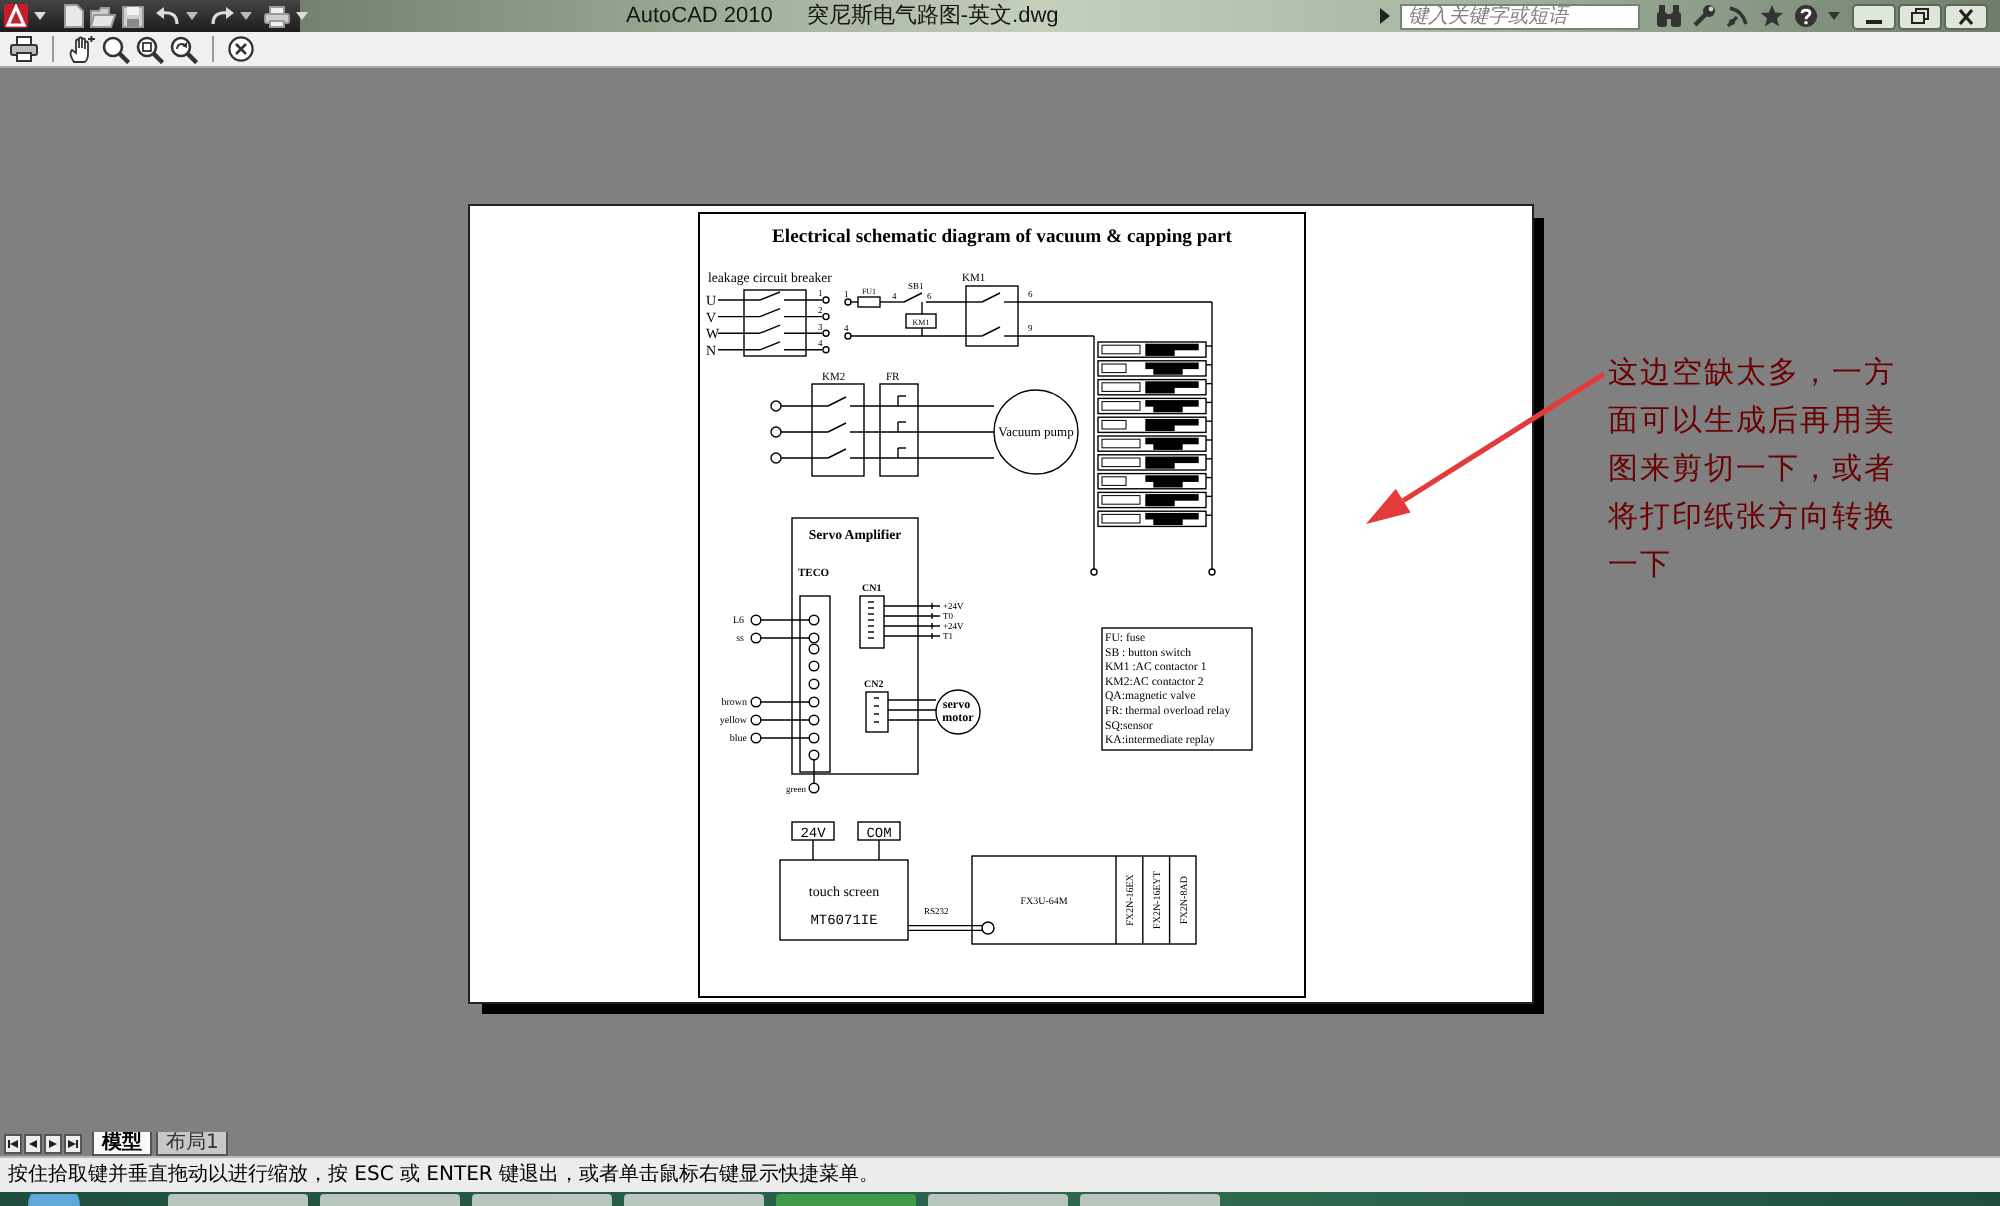  I want to click on redo-icon, so click(222, 16).